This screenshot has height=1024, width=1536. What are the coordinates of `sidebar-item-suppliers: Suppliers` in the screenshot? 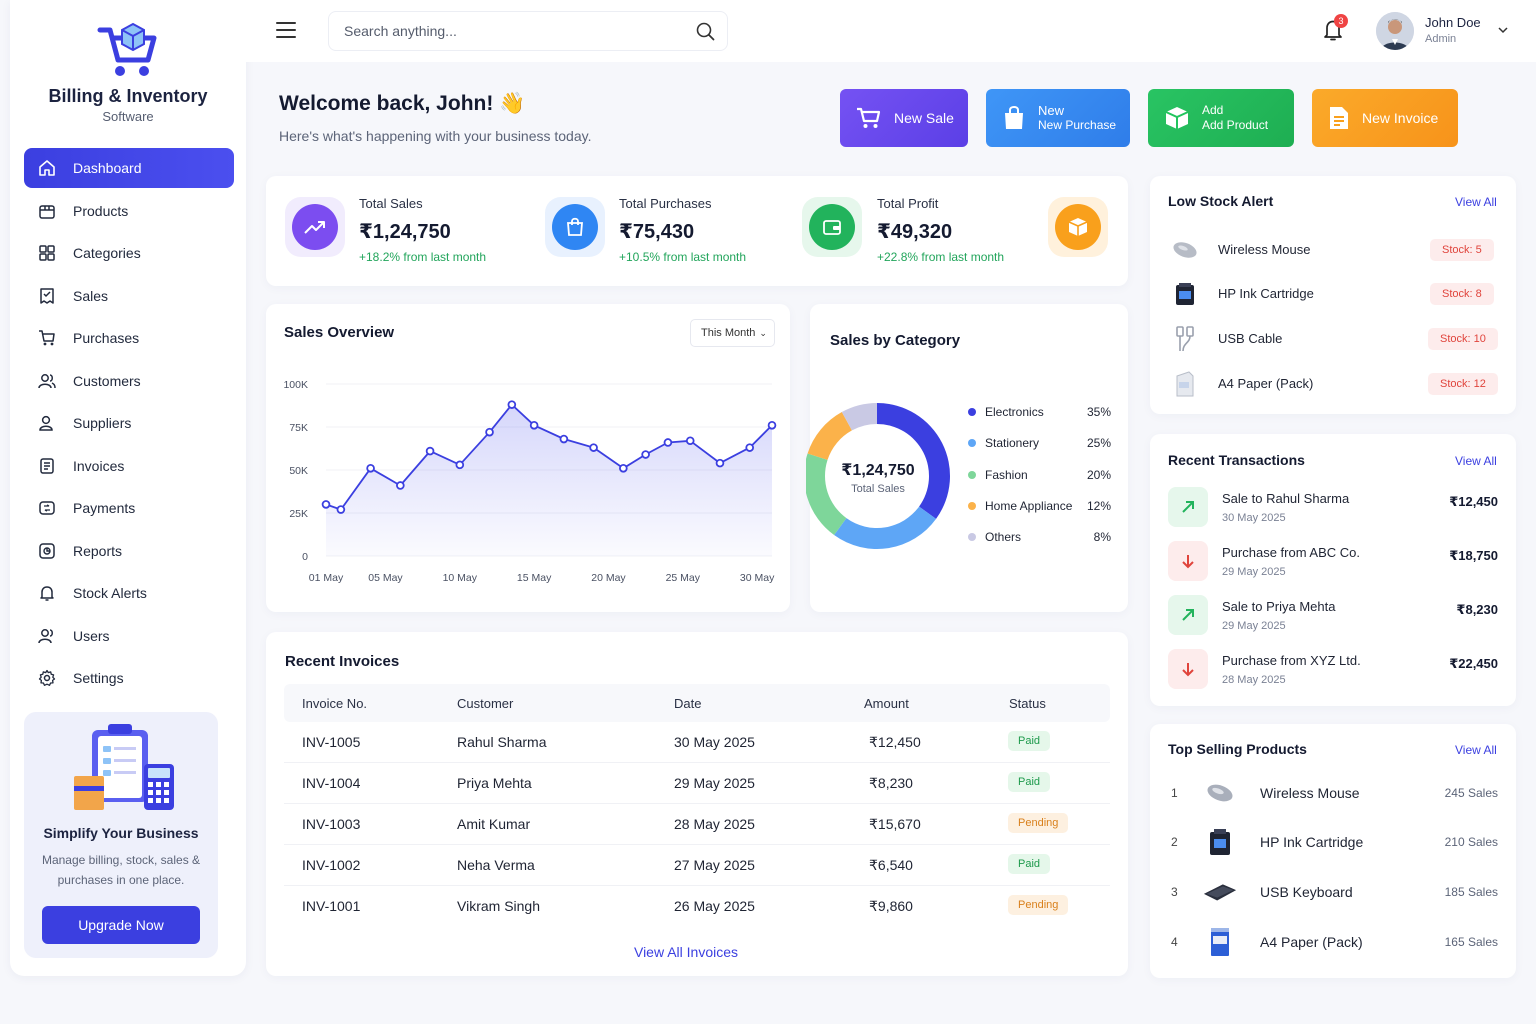 It's located at (129, 423).